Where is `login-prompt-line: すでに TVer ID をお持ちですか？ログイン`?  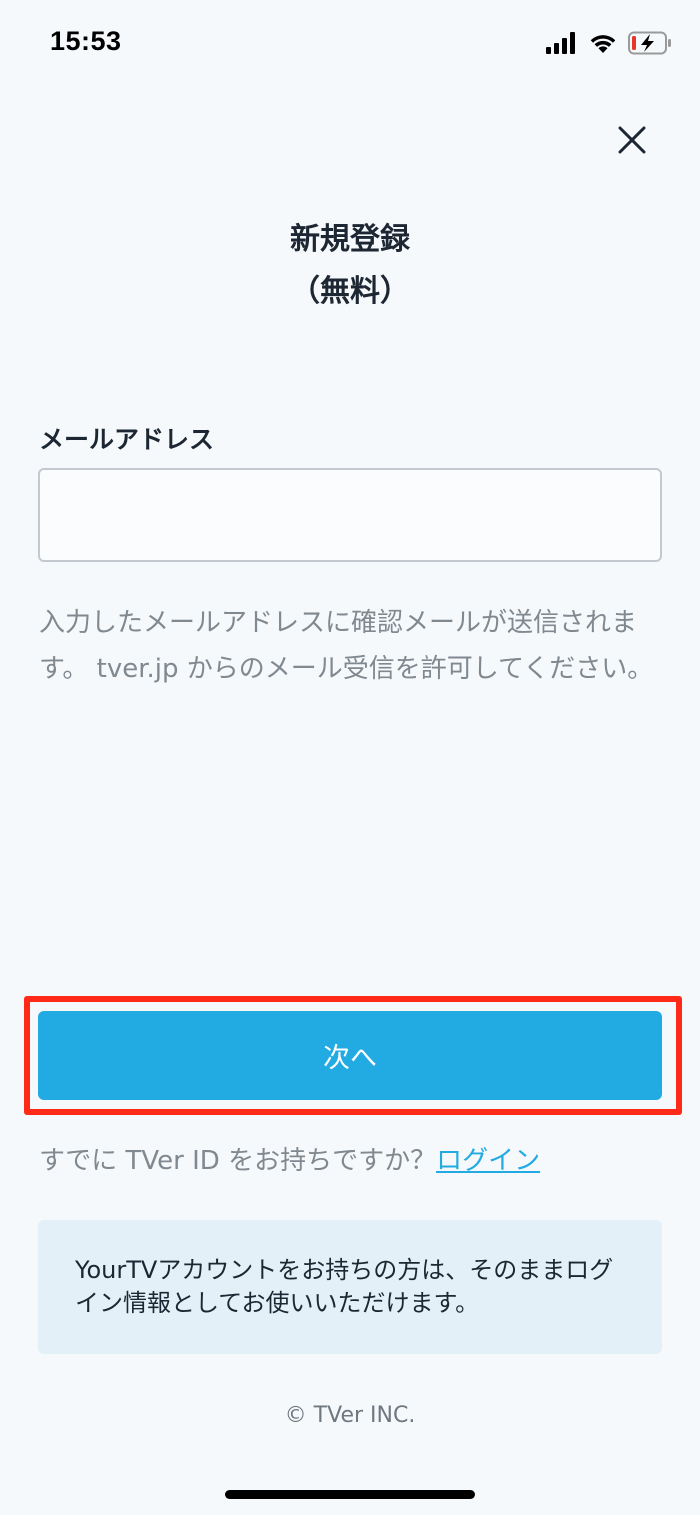 login-prompt-line: すでに TVer ID をお持ちですか？ログイン is located at coordinates (289, 1158).